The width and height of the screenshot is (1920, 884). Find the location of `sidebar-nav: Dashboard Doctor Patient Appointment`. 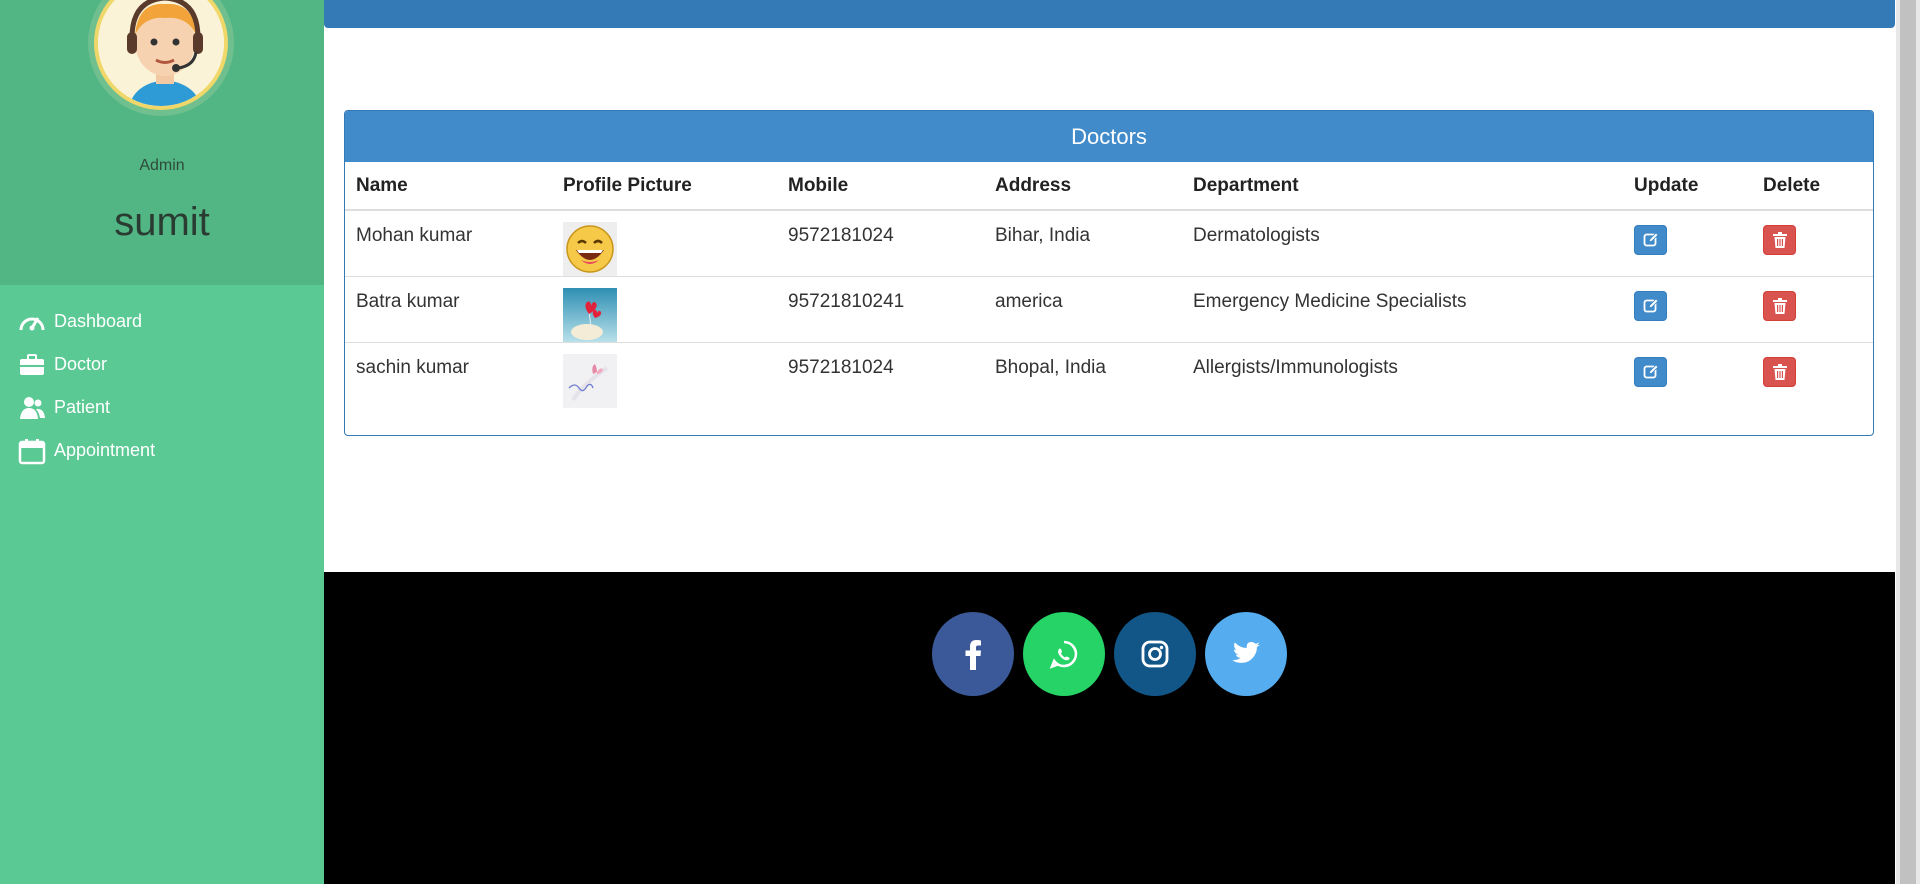

sidebar-nav: Dashboard Doctor Patient Appointment is located at coordinates (86, 386).